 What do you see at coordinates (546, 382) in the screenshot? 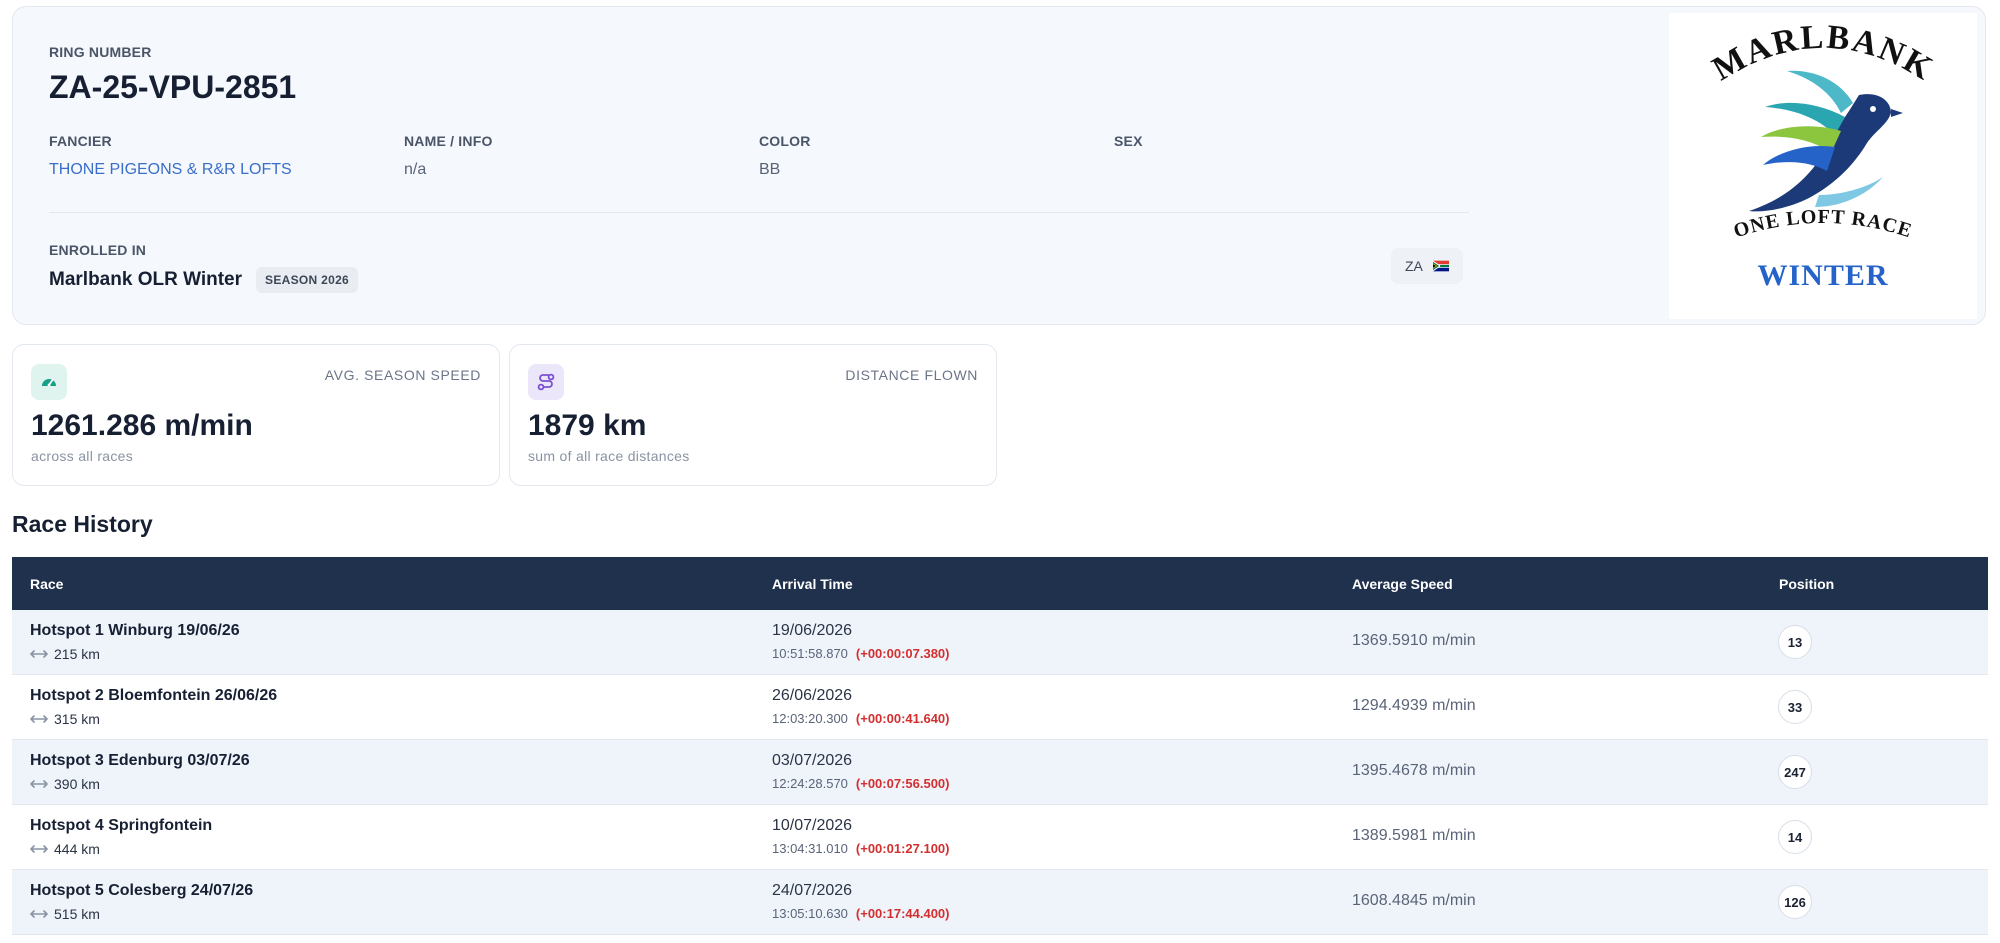
I see `route-icon` at bounding box center [546, 382].